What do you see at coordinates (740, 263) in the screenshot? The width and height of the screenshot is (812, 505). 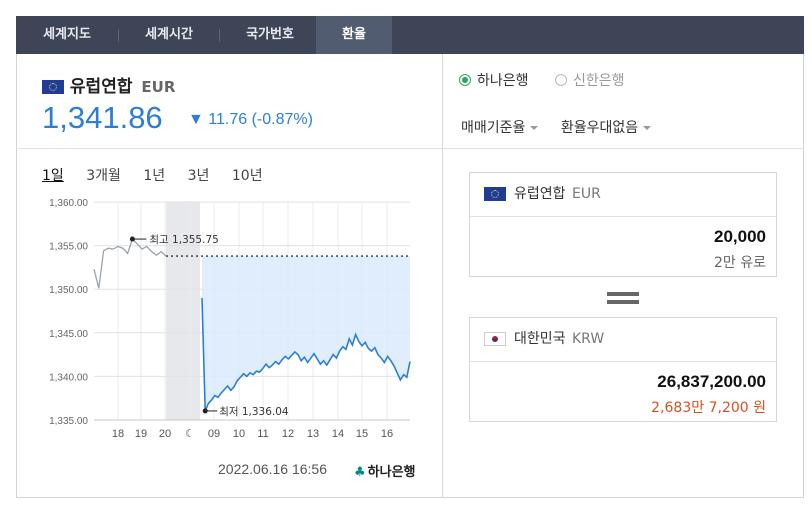 I see `from-amount-text: 2만 유로` at bounding box center [740, 263].